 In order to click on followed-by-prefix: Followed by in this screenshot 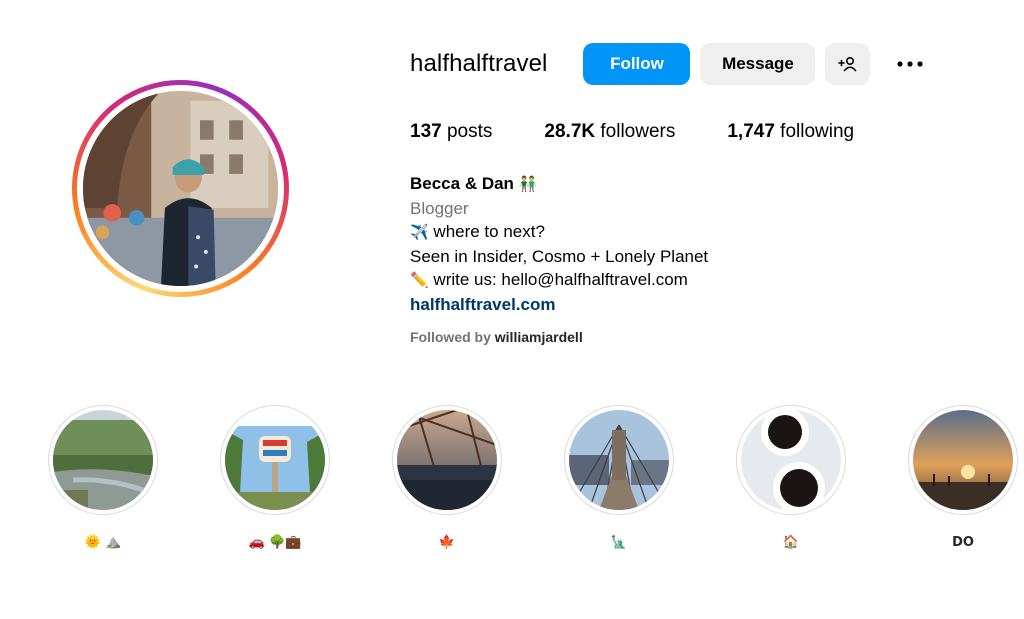, I will do `click(452, 337)`.